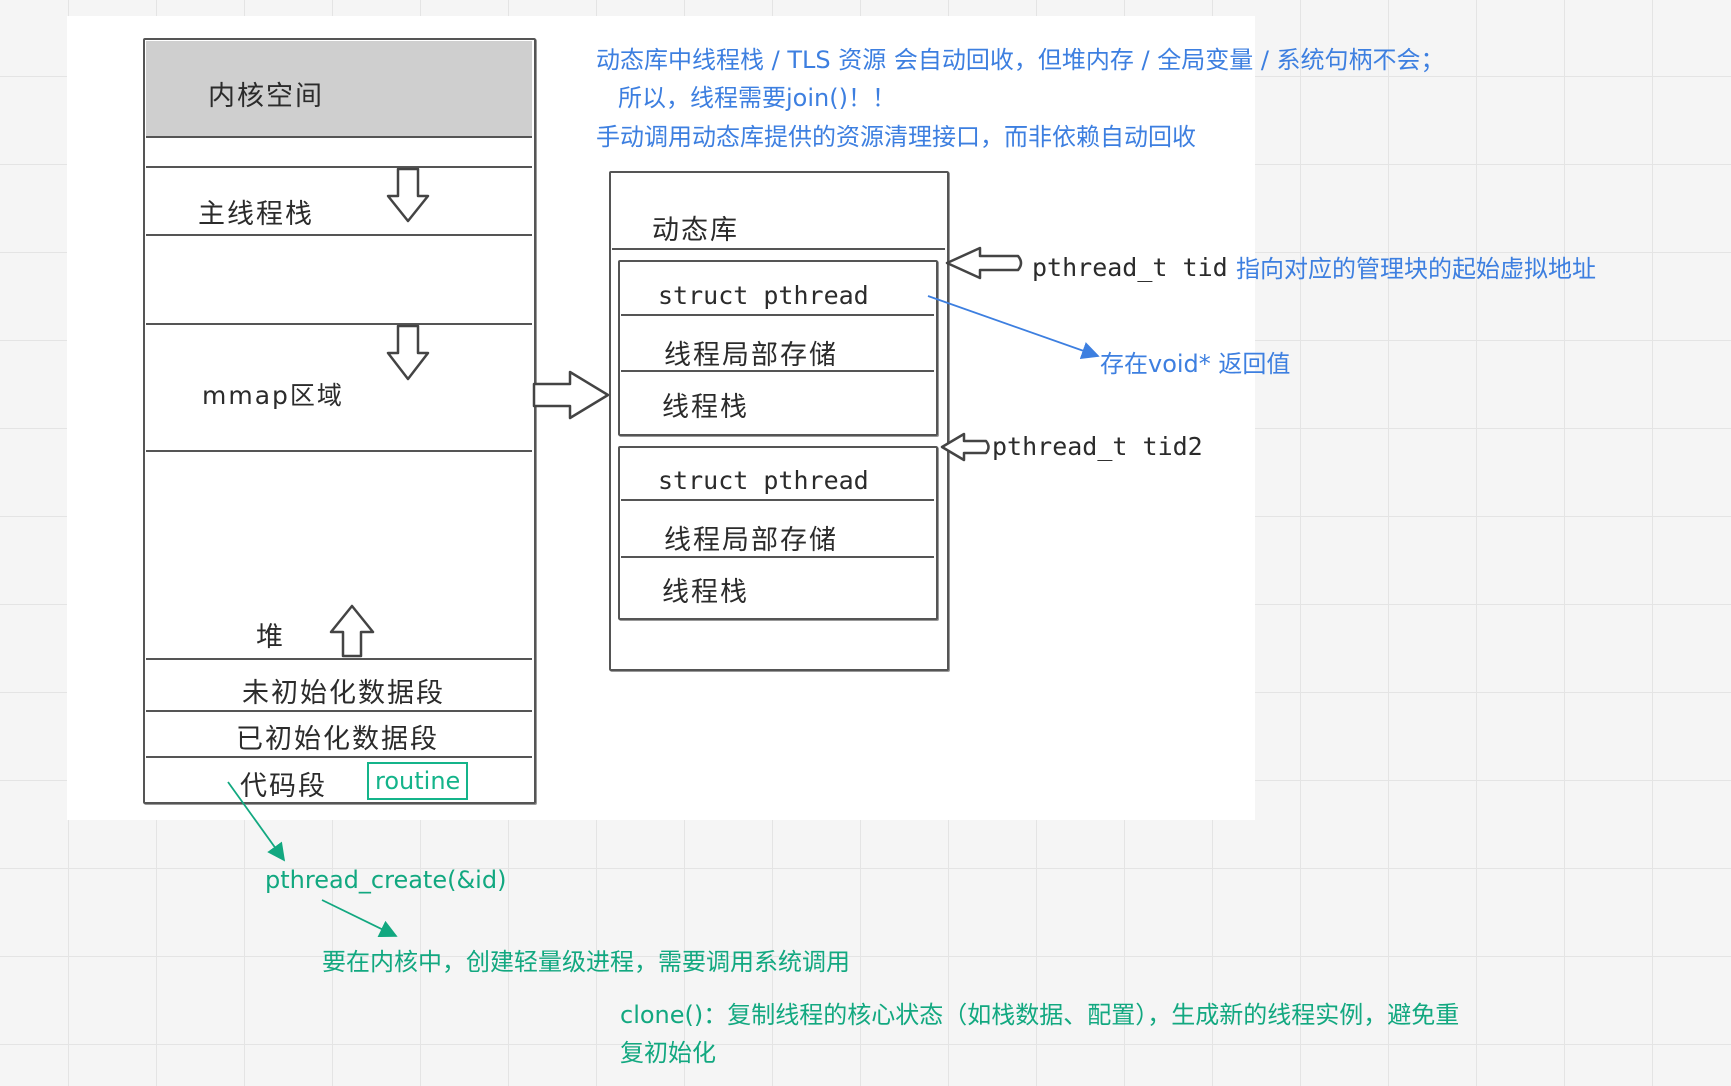  What do you see at coordinates (571, 395) in the screenshot?
I see `right-arrow-icon` at bounding box center [571, 395].